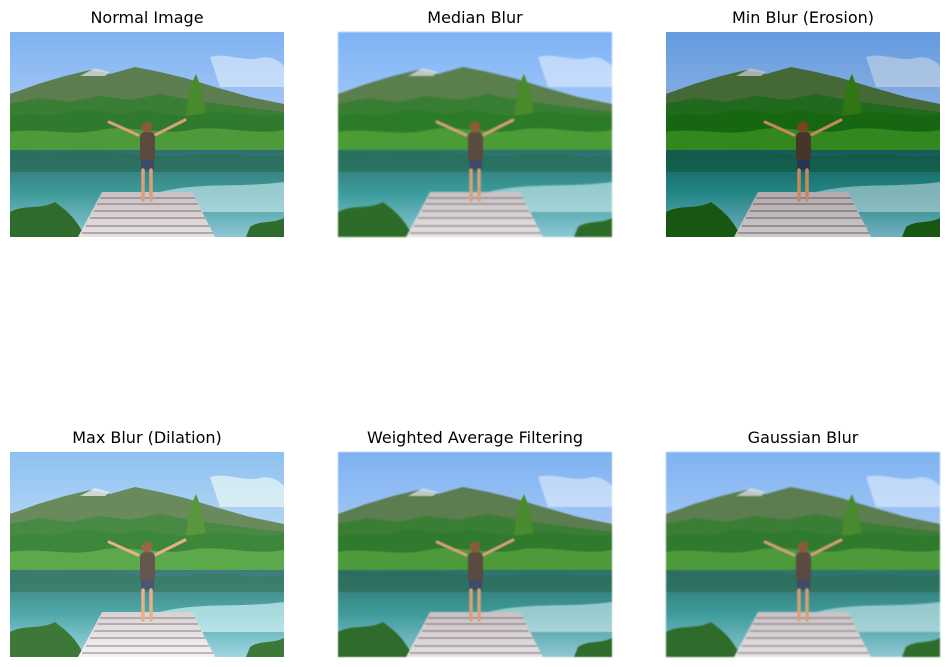 Image resolution: width=950 pixels, height=667 pixels. Describe the element at coordinates (147, 437) in the screenshot. I see `panel-title: Max Blur (Dilation)` at that location.